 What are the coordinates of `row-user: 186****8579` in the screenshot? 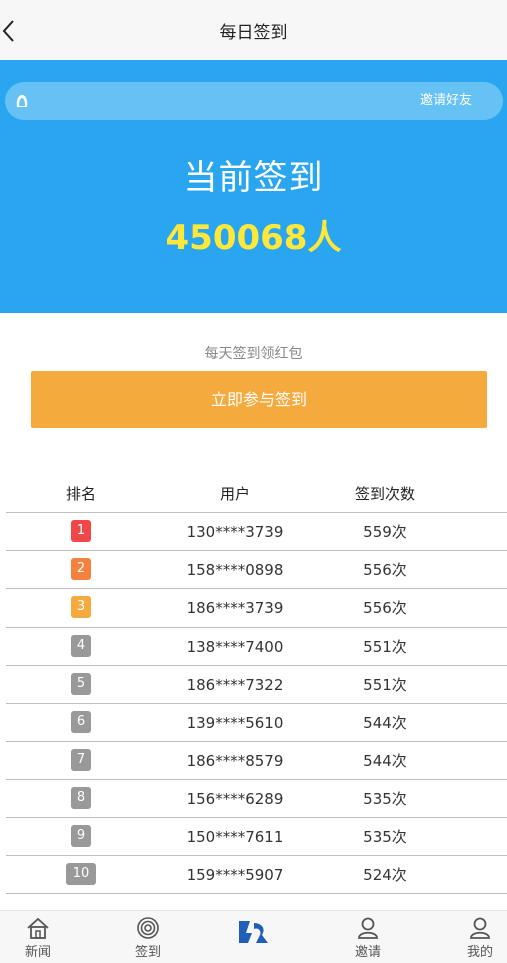 It's located at (235, 761).